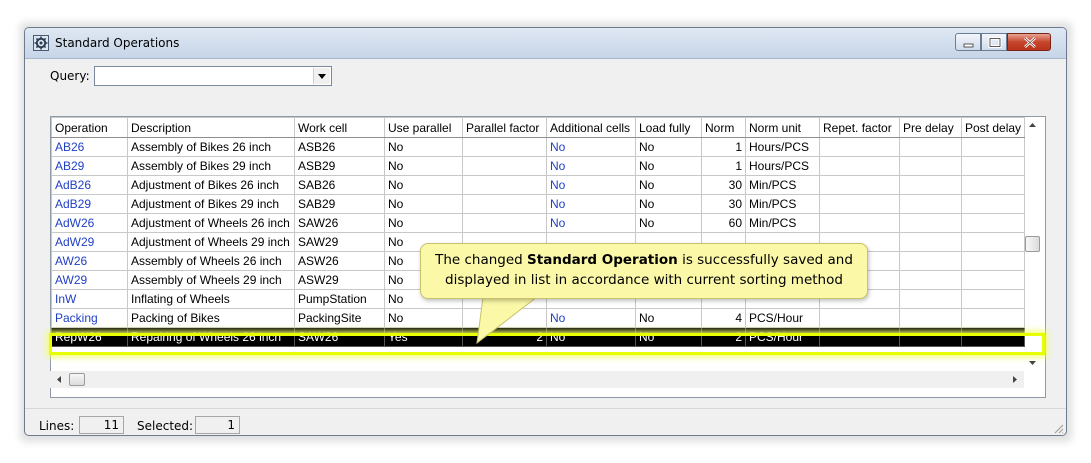  Describe the element at coordinates (89, 280) in the screenshot. I see `cell-operation: AW29` at that location.